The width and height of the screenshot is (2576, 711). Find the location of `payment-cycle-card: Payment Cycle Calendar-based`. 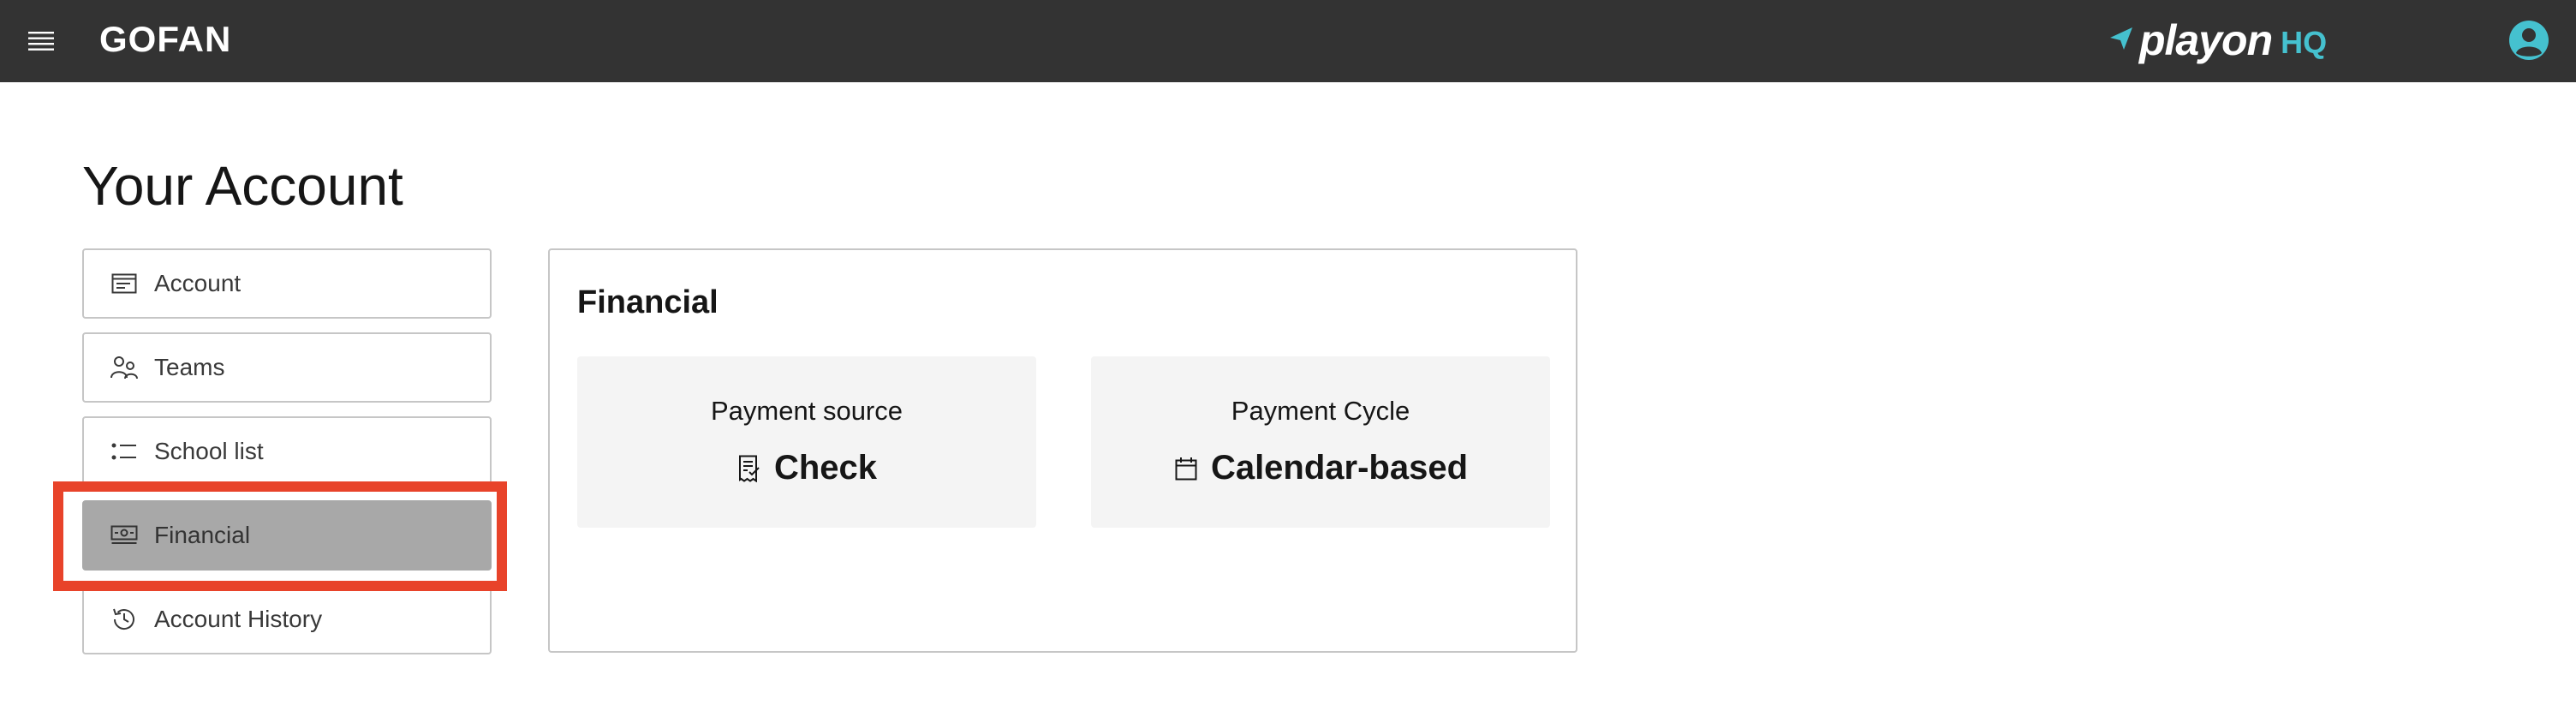

payment-cycle-card: Payment Cycle Calendar-based is located at coordinates (1320, 442).